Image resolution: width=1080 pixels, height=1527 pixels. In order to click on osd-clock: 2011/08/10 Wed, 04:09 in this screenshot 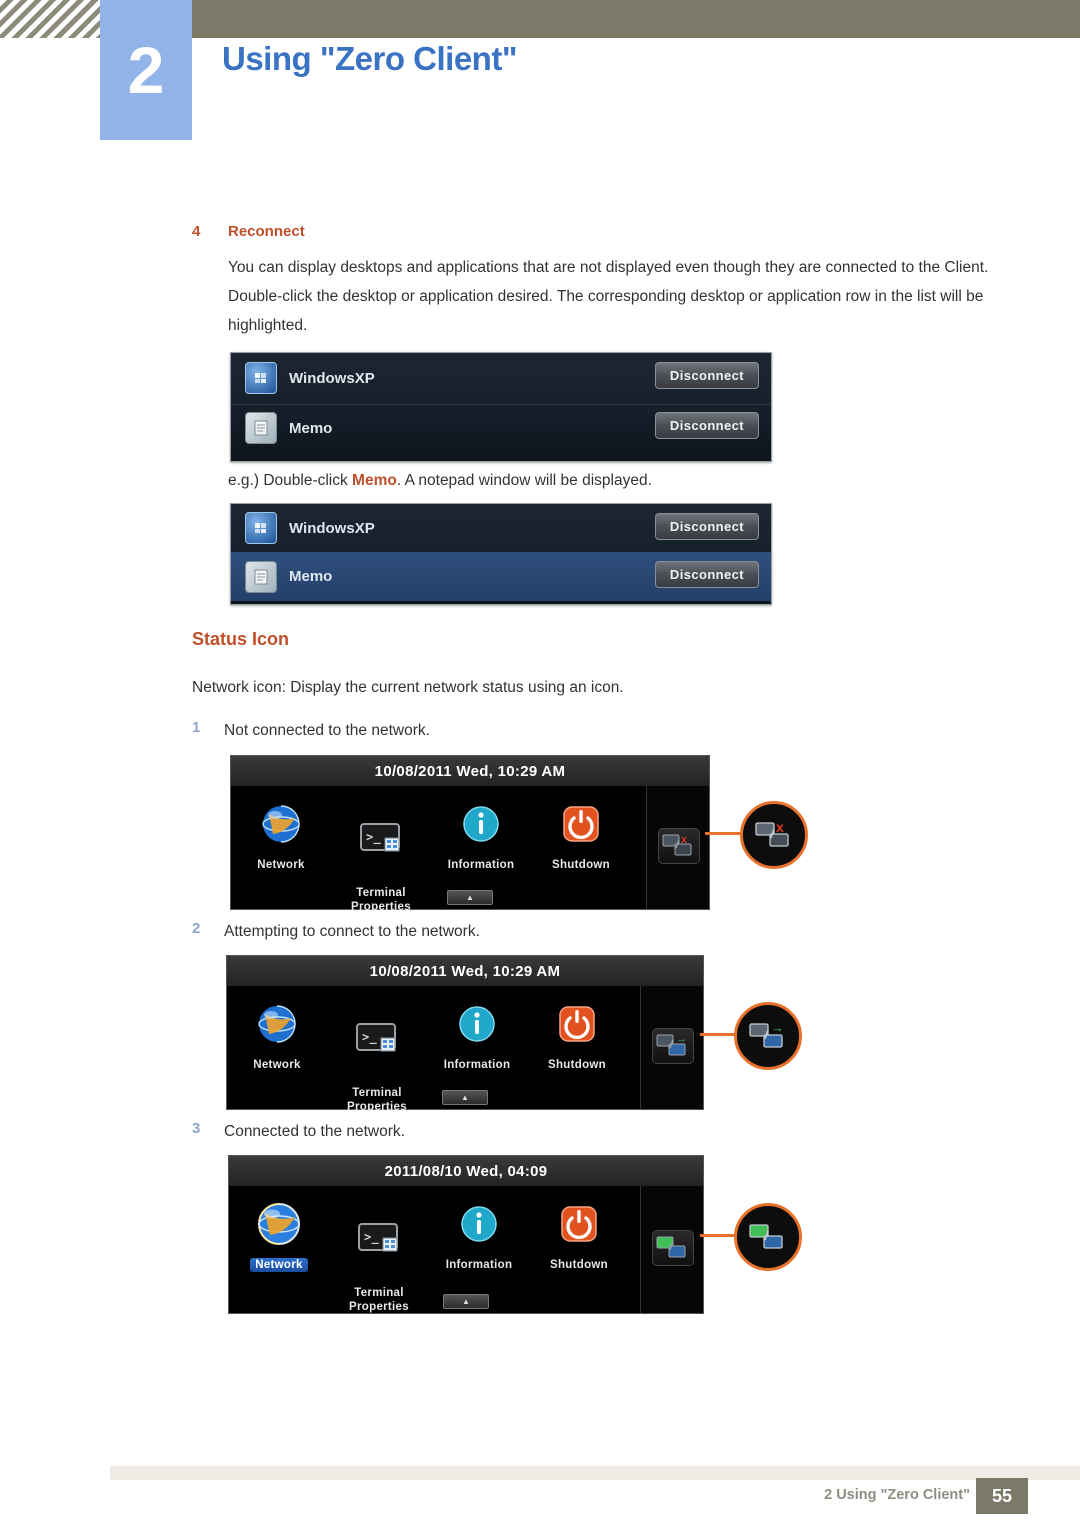, I will do `click(466, 1171)`.